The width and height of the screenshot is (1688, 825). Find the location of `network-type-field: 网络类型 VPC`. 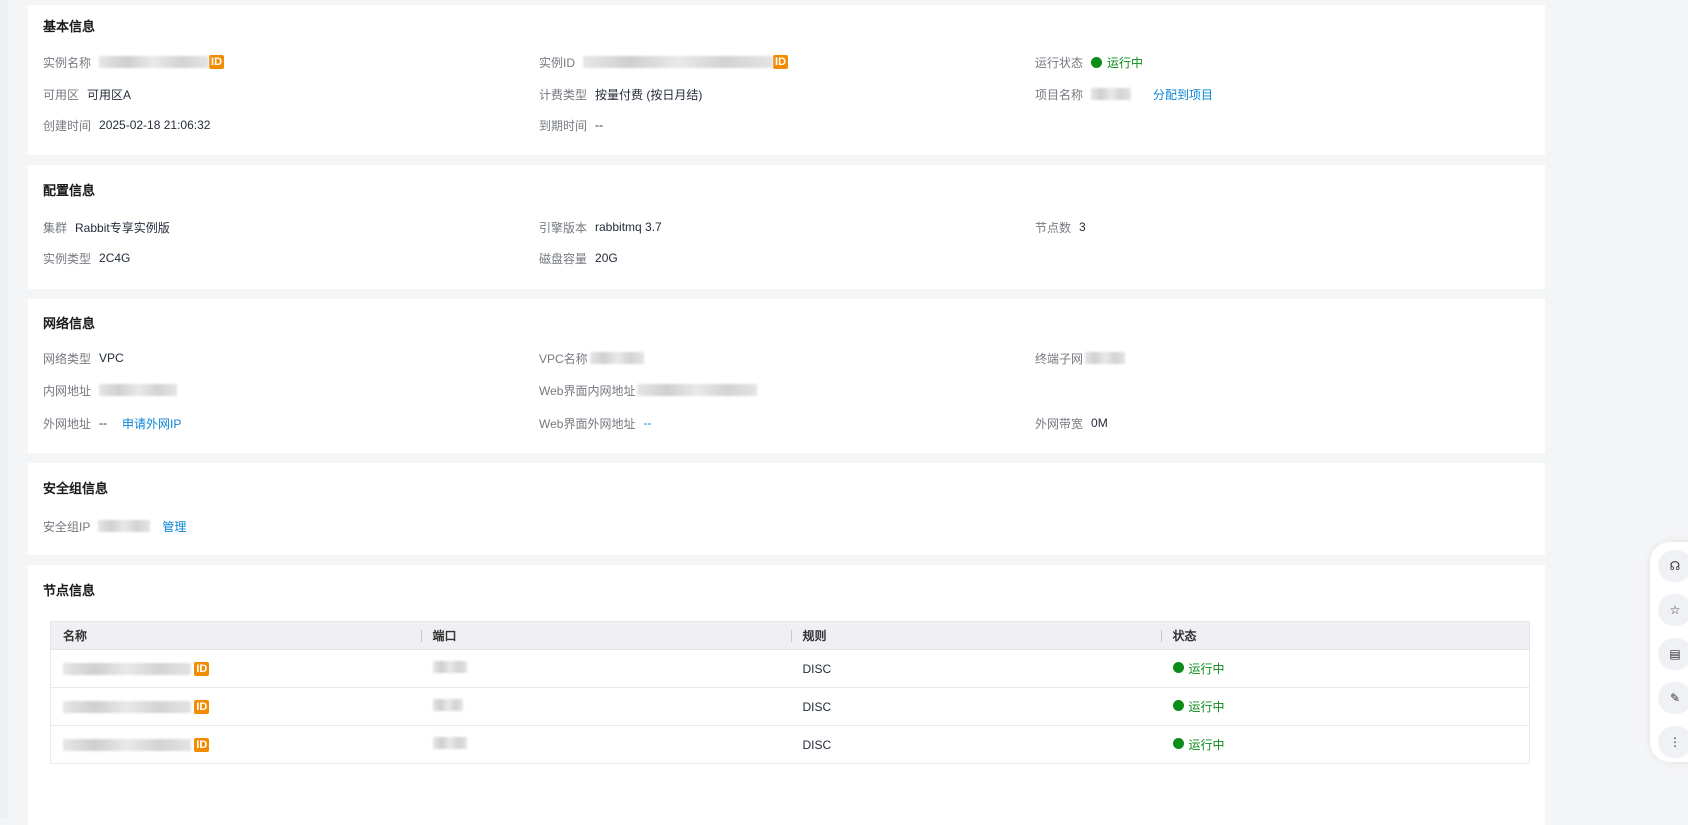

network-type-field: 网络类型 VPC is located at coordinates (83, 358).